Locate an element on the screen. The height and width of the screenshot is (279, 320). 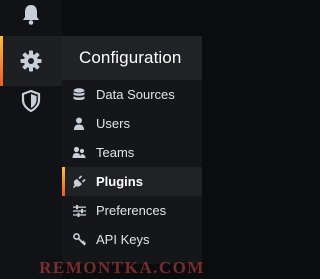
menu-item-label: Plugins is located at coordinates (119, 181).